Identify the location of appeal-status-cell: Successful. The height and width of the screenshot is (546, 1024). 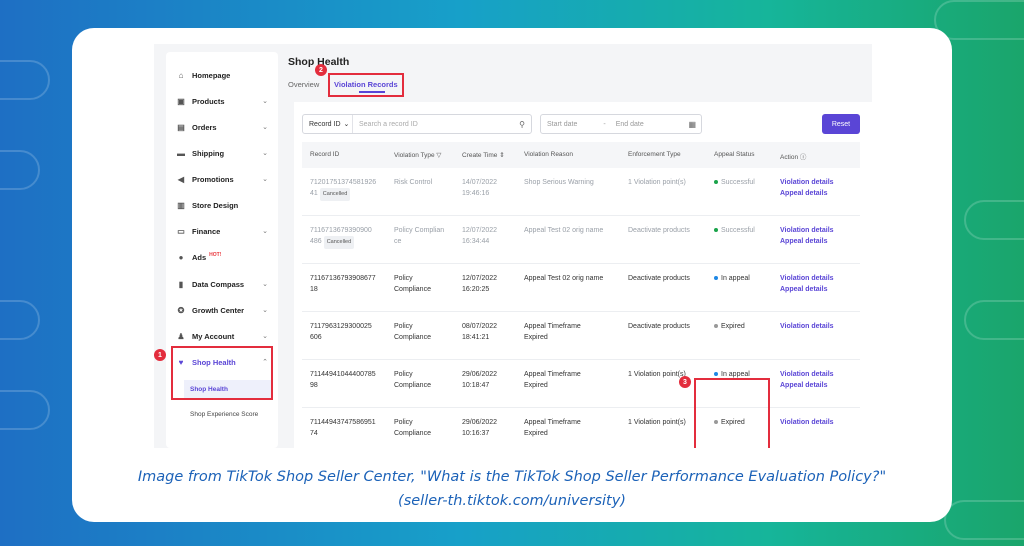
(745, 230).